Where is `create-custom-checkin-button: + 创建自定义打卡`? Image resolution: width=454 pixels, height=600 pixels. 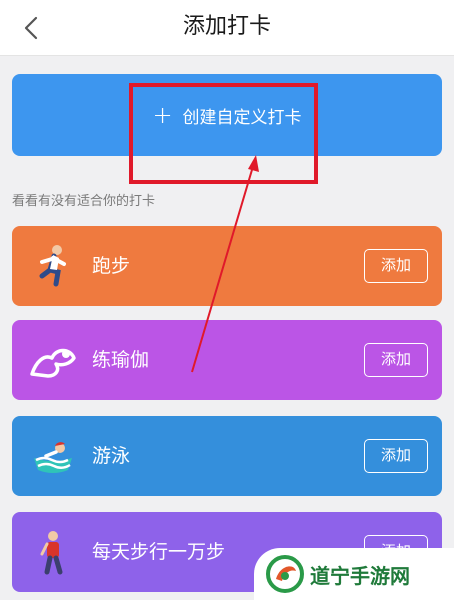
create-custom-checkin-button: + 创建自定义打卡 is located at coordinates (227, 115).